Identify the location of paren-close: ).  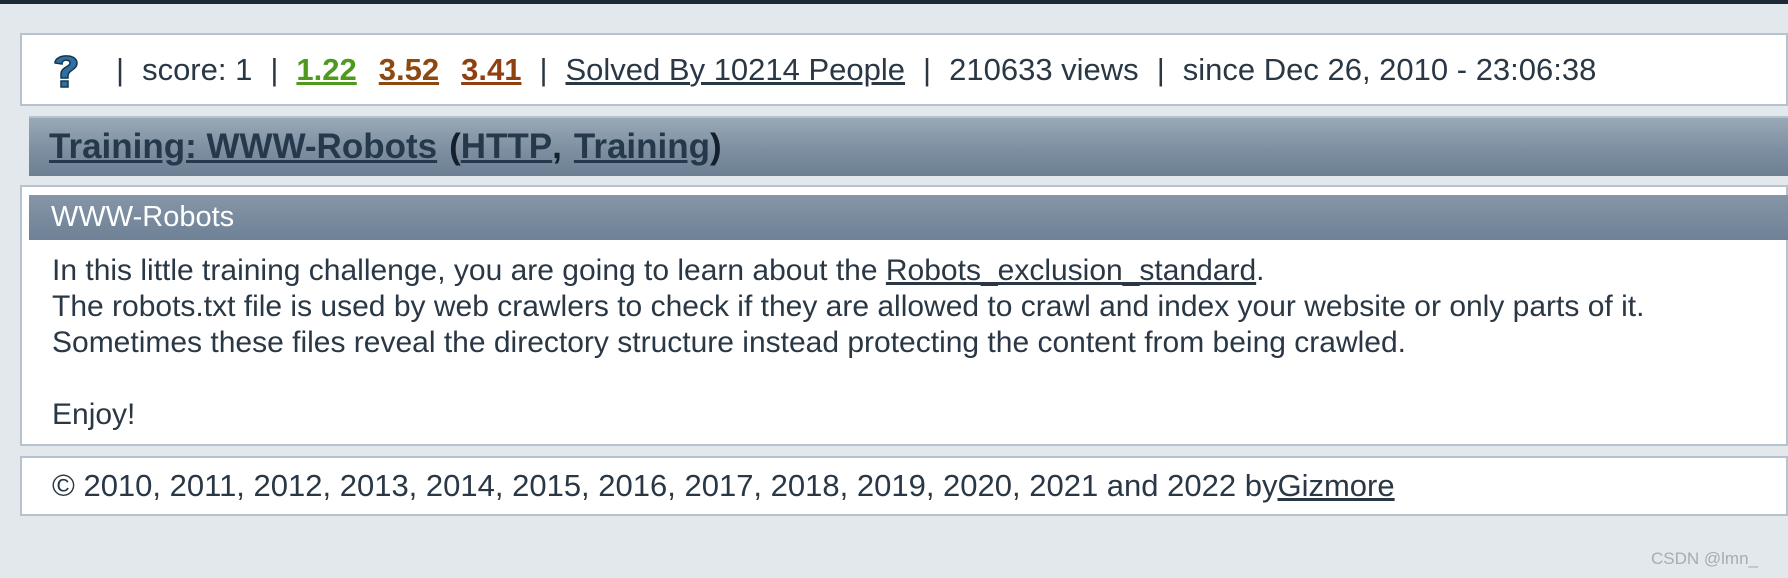
(716, 146).